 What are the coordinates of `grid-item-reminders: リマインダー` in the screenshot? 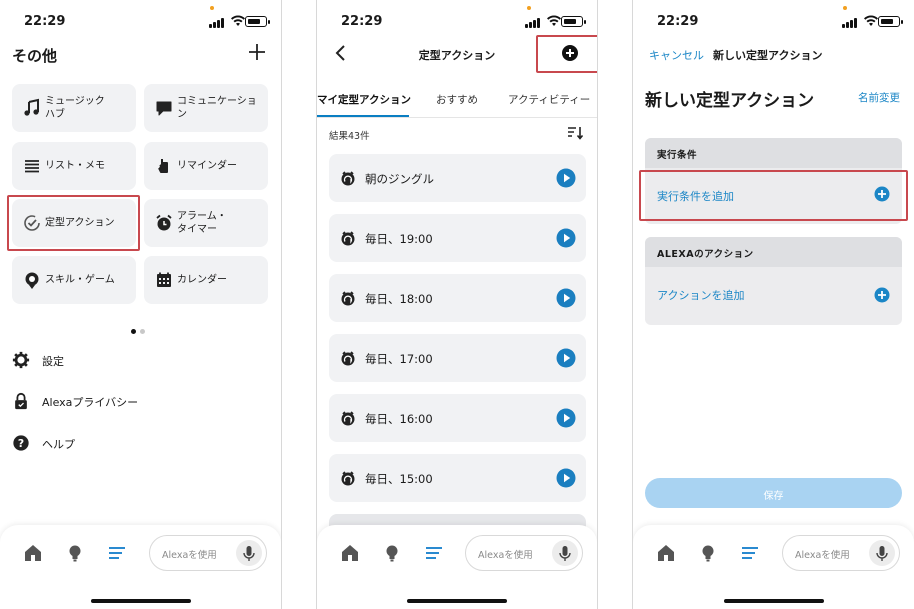 It's located at (206, 166).